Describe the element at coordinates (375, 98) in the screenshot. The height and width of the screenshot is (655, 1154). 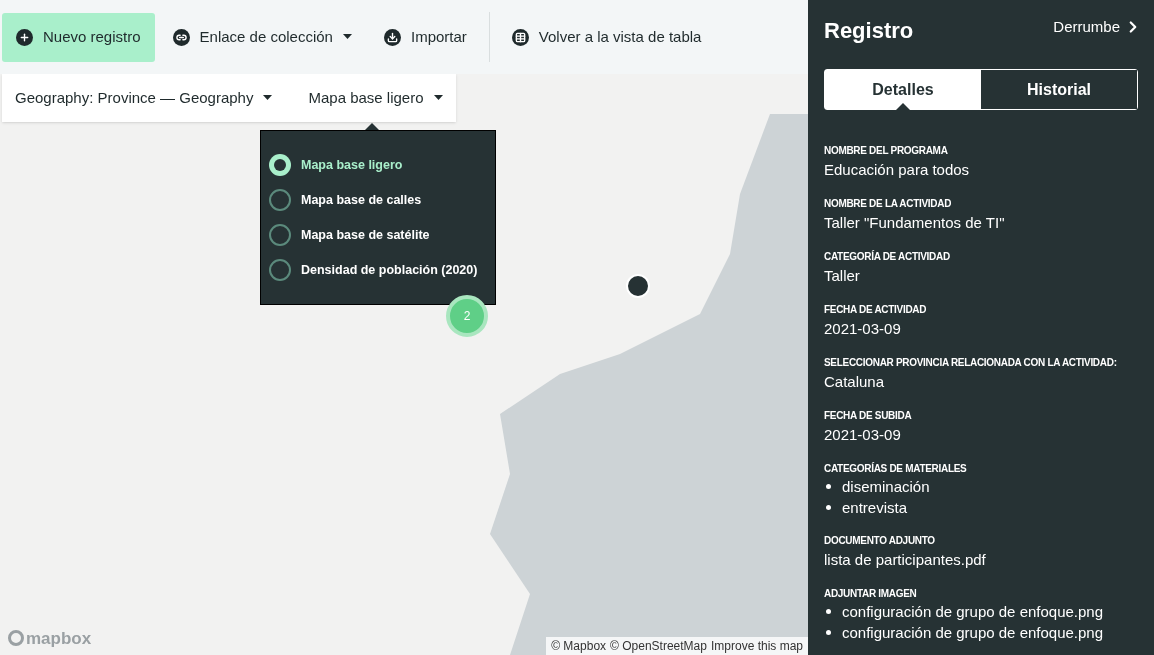
I see `basemap-dropdown: Mapa base ligero` at that location.